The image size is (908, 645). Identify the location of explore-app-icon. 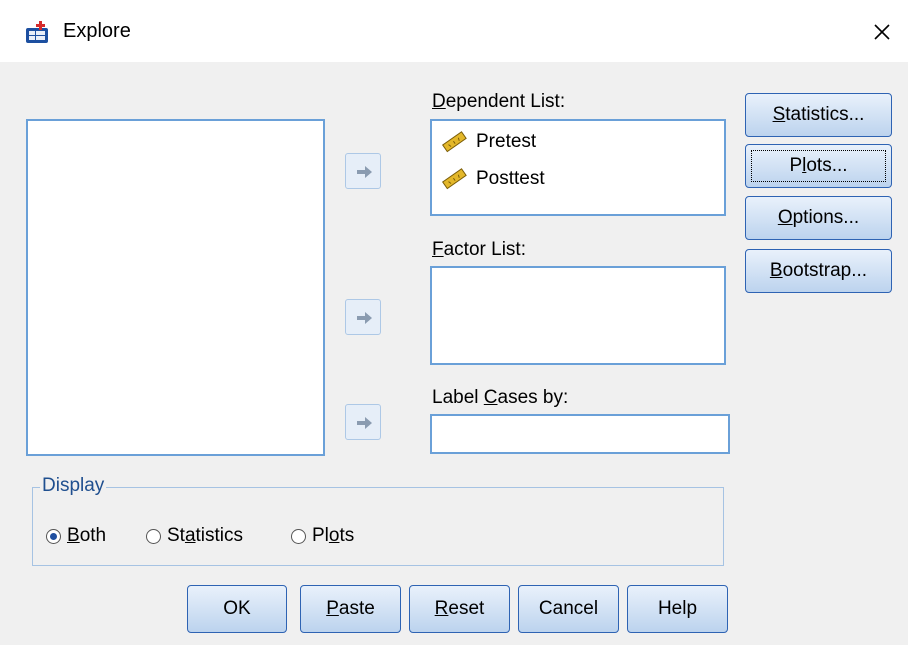
(37, 32).